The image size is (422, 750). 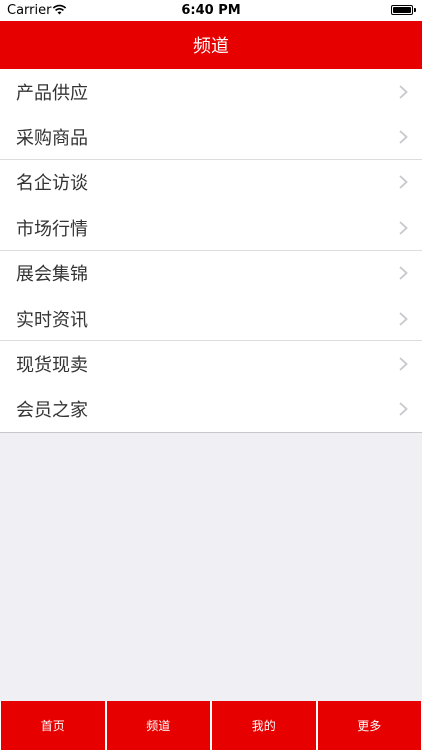 I want to click on channel-item-label: 采购商品, so click(x=52, y=139).